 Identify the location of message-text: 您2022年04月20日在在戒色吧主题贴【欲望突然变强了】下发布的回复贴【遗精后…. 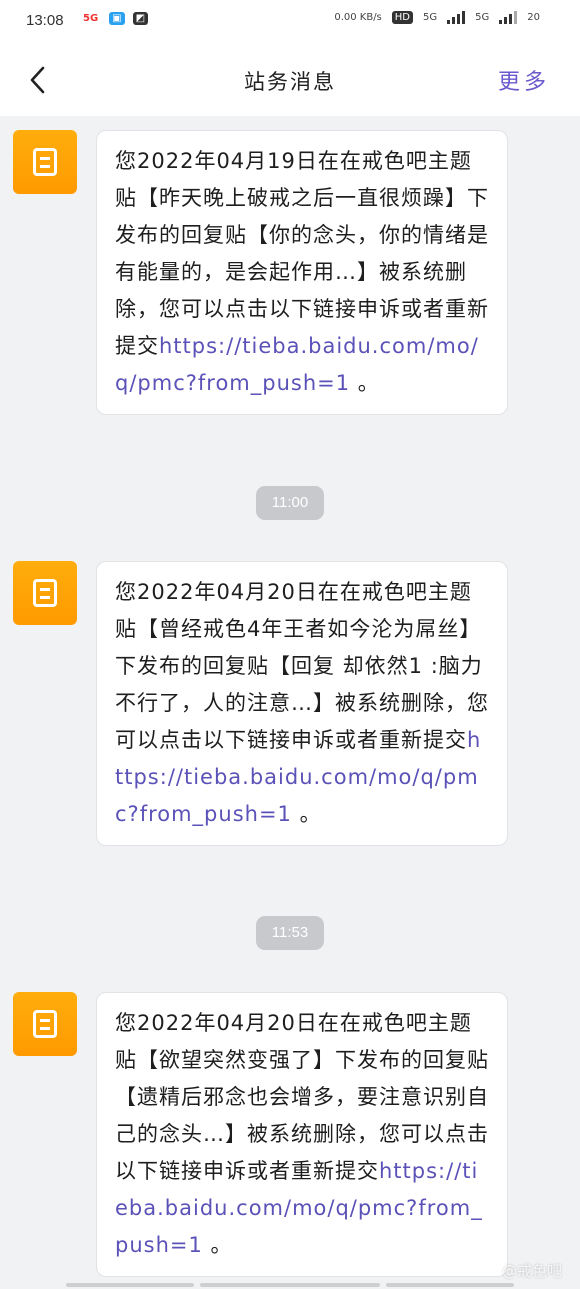
(302, 1097).